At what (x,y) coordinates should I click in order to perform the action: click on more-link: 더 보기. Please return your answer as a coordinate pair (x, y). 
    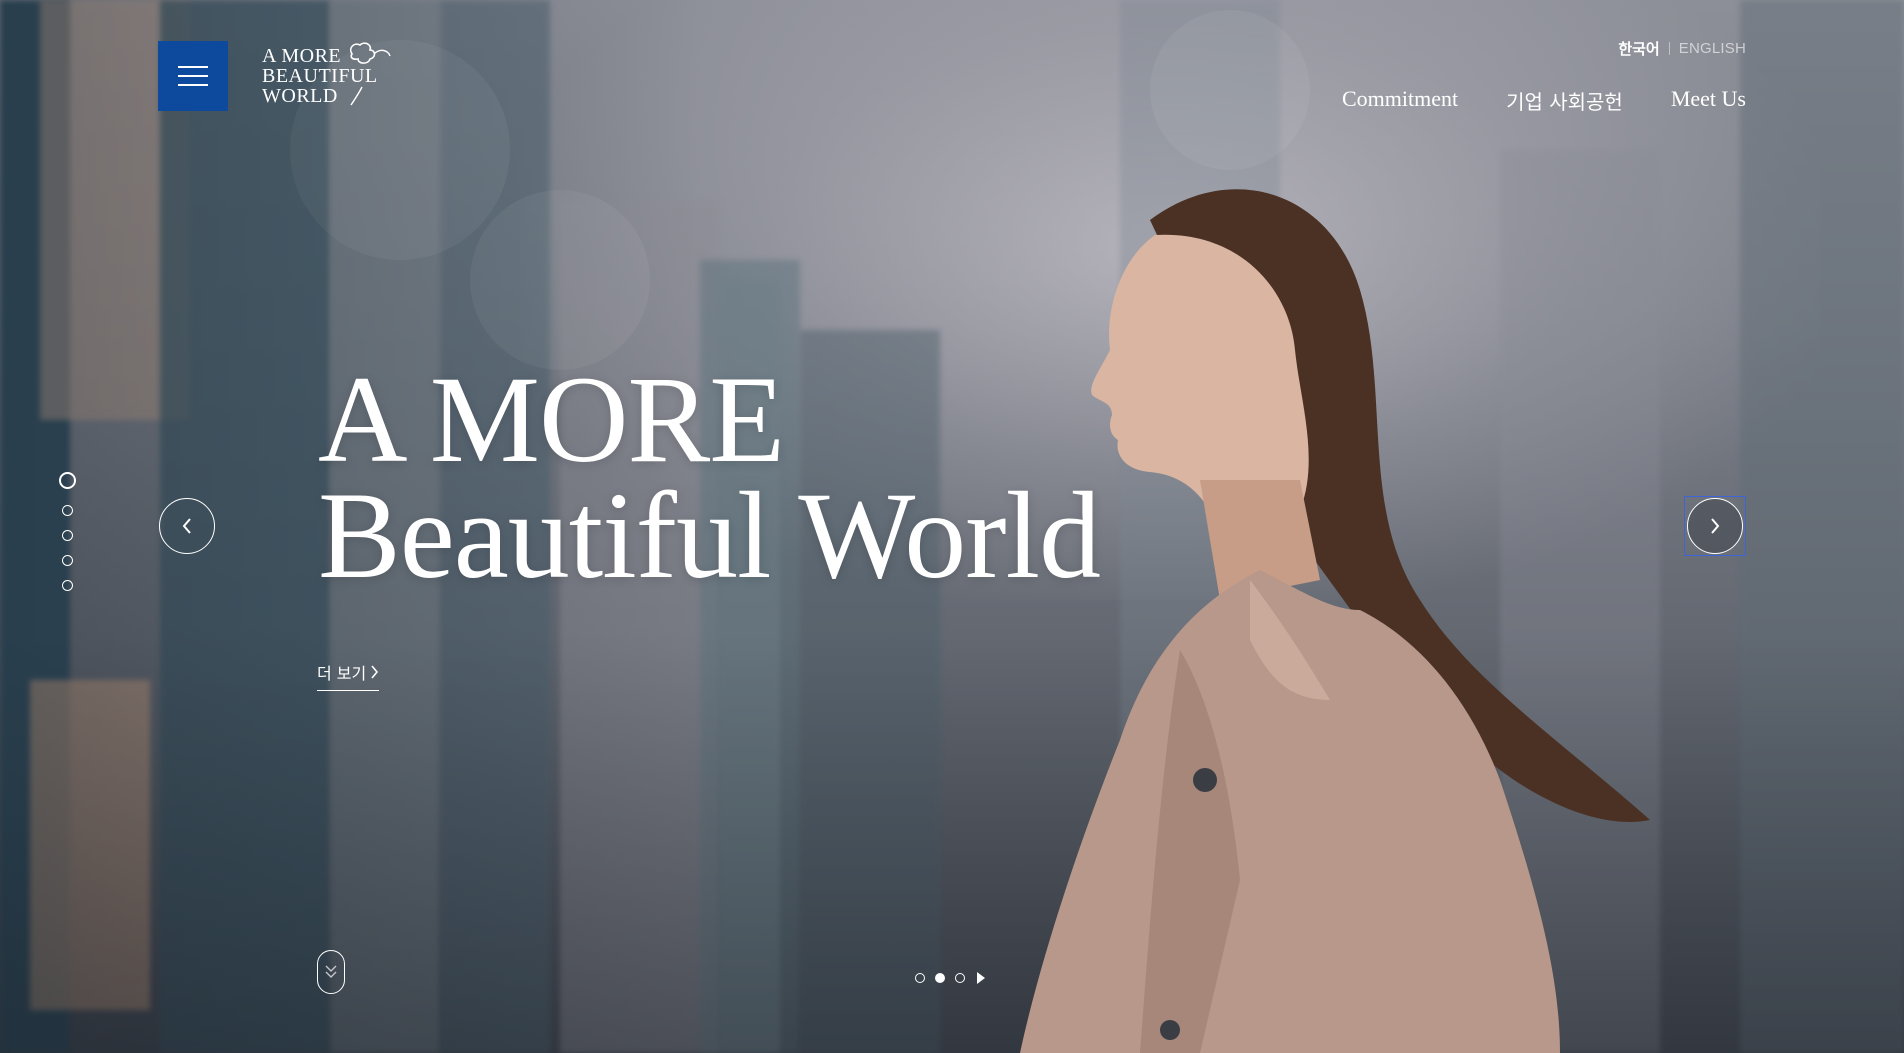
    Looking at the image, I should click on (348, 675).